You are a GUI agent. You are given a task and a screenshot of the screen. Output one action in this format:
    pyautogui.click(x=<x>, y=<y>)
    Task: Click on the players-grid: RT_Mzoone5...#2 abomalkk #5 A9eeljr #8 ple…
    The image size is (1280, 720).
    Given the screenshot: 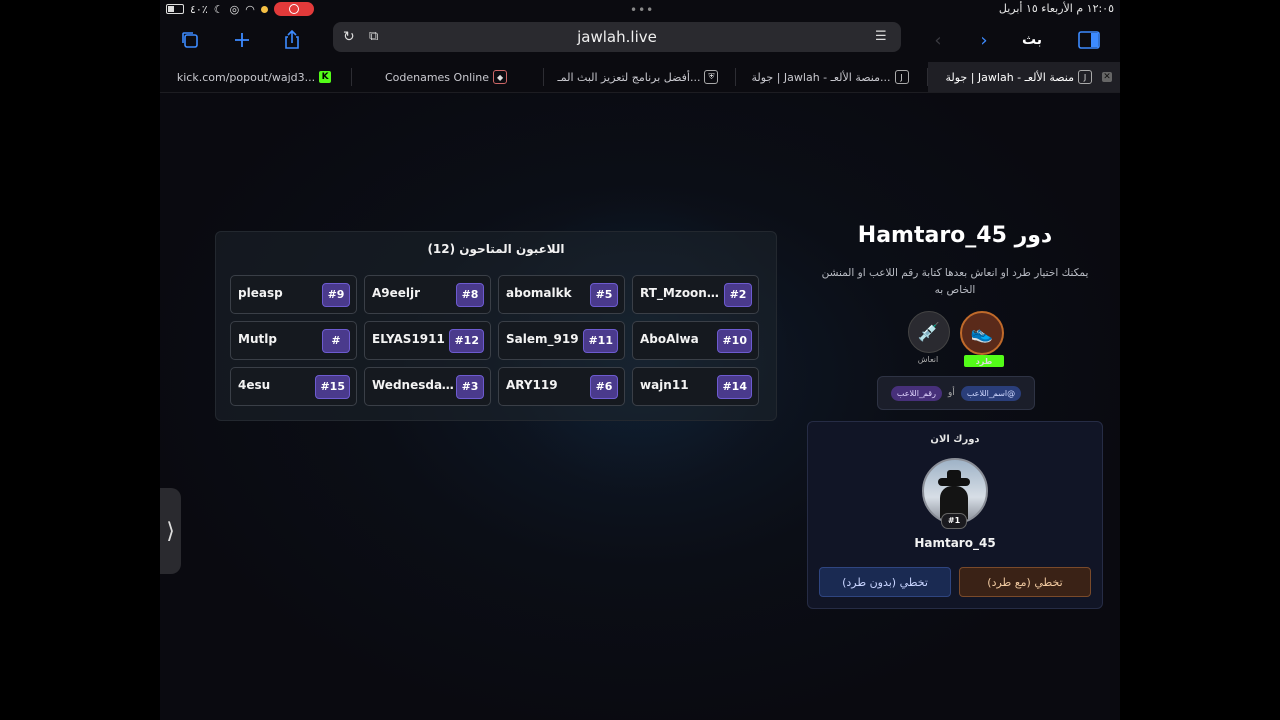 What is the action you would take?
    pyautogui.click(x=494, y=340)
    